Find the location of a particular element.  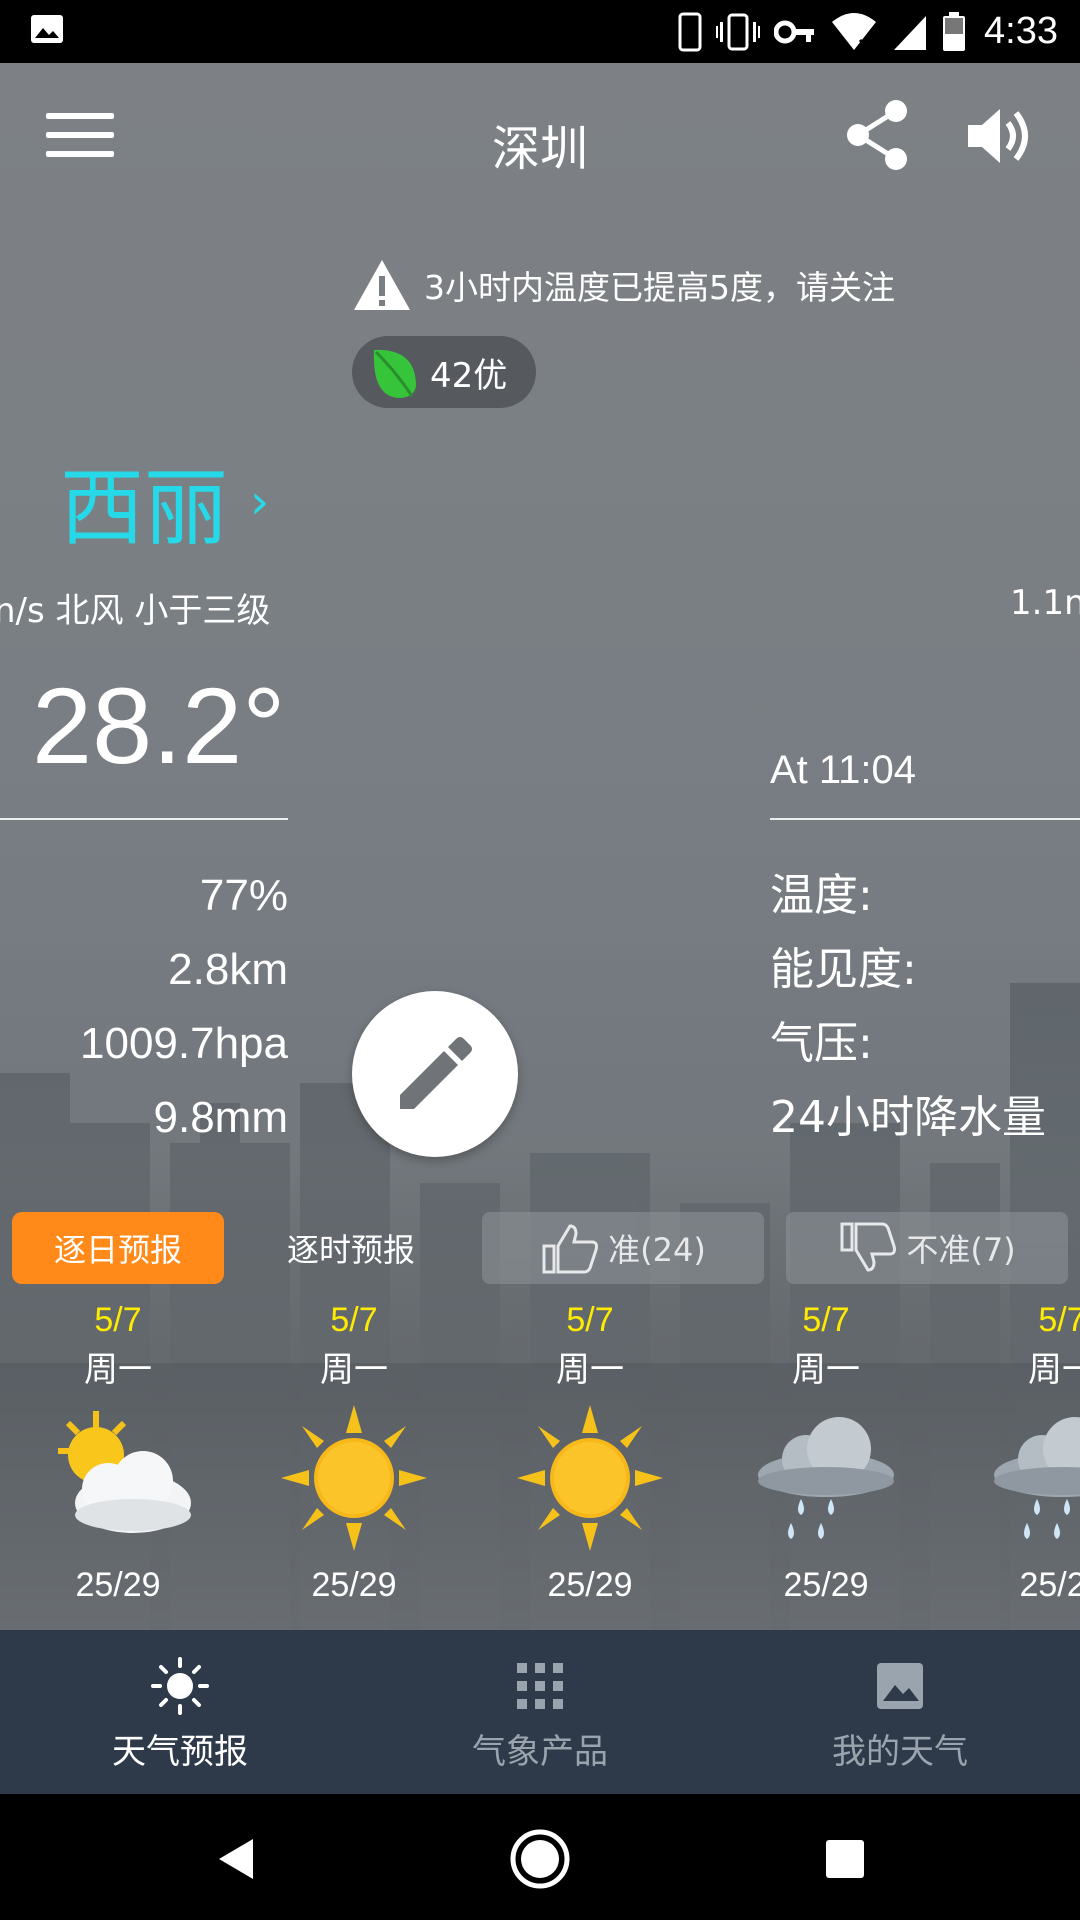

pressure-value: 1009.7hpa is located at coordinates (184, 1043).